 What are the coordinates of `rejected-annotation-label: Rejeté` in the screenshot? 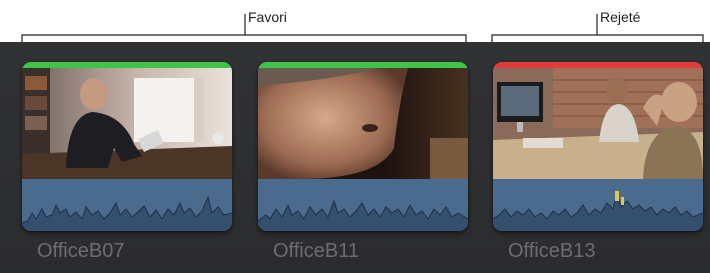 It's located at (620, 17).